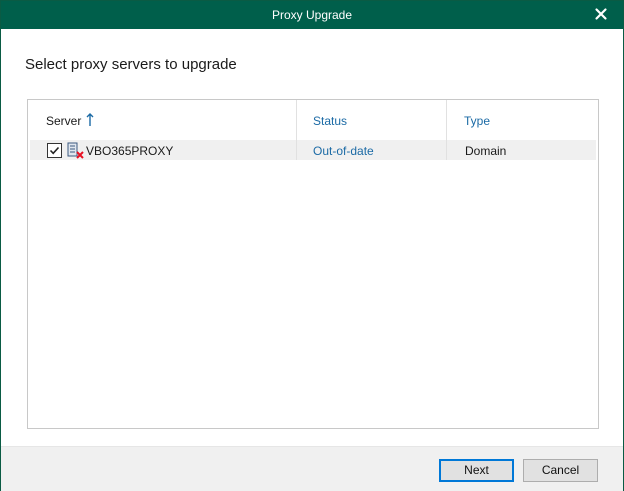  Describe the element at coordinates (477, 121) in the screenshot. I see `column-header-type: Type` at that location.